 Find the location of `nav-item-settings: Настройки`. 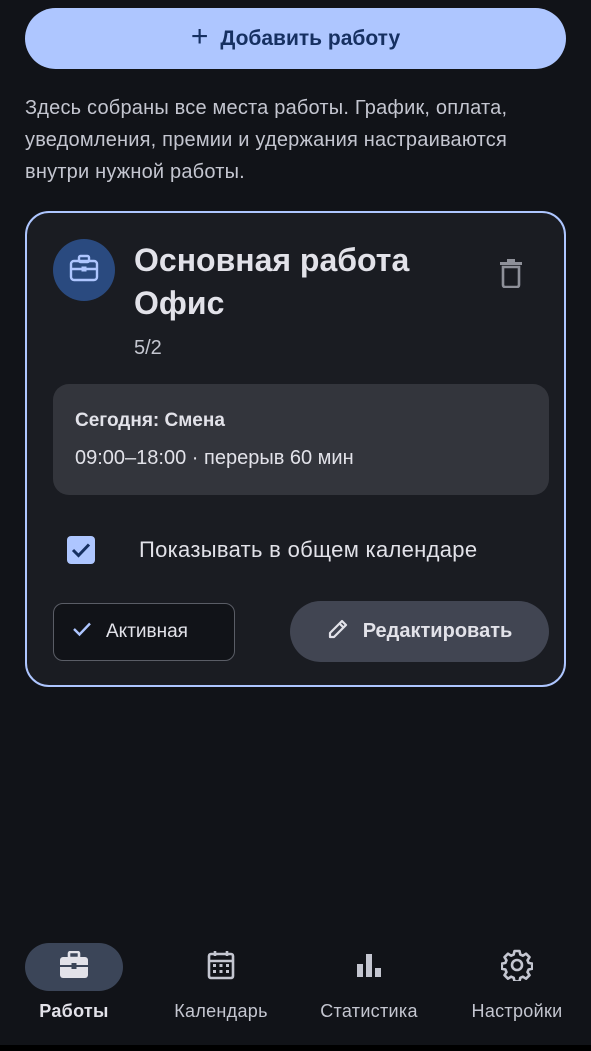

nav-item-settings: Настройки is located at coordinates (517, 993).